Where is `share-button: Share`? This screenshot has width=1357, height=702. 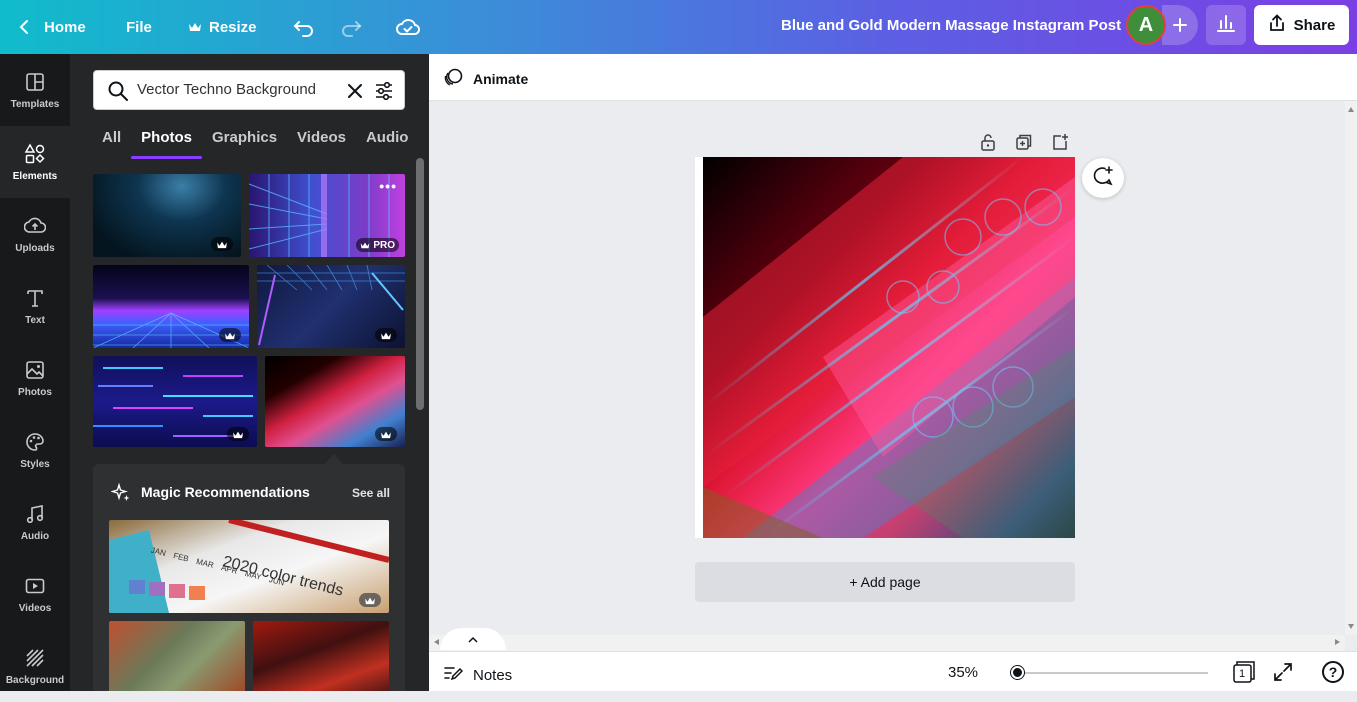 share-button: Share is located at coordinates (1301, 25).